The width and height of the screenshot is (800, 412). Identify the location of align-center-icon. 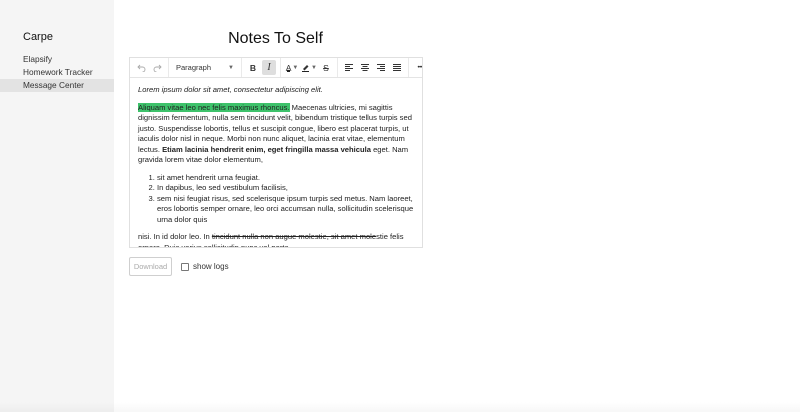
(364, 67).